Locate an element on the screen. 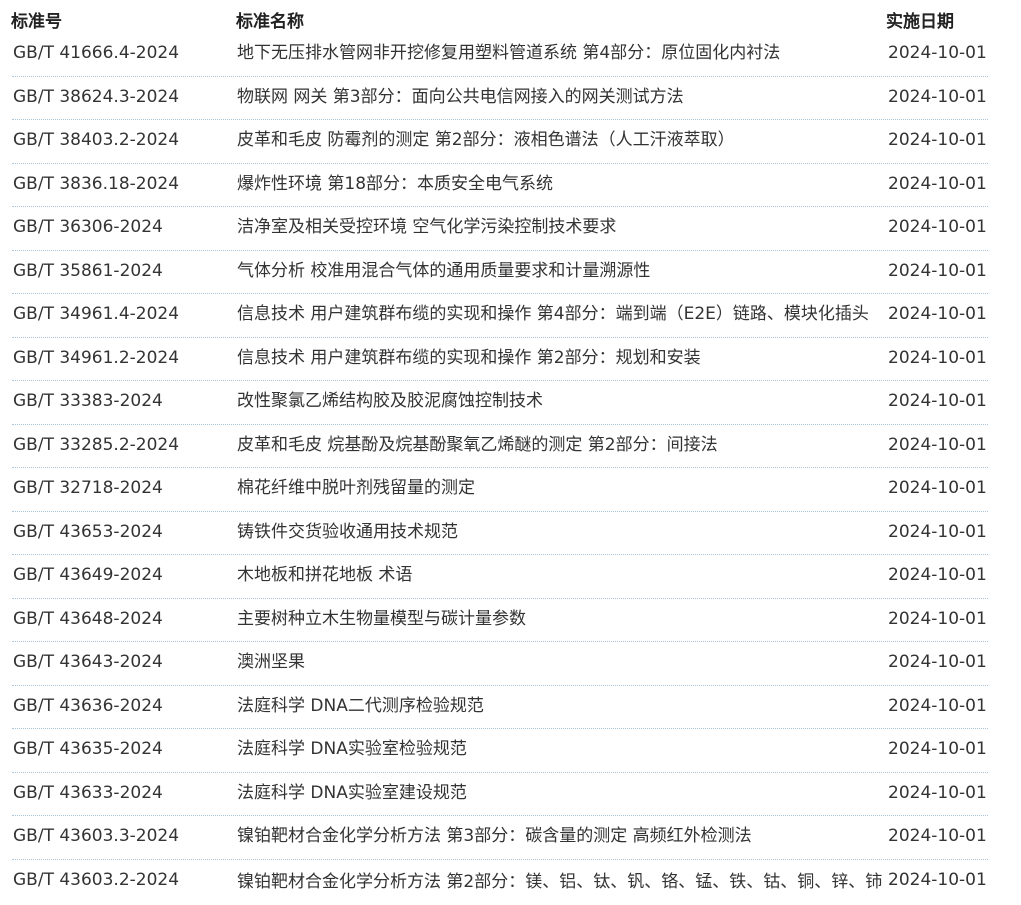  standard-code-link: GB/T 32718-2024 is located at coordinates (88, 488).